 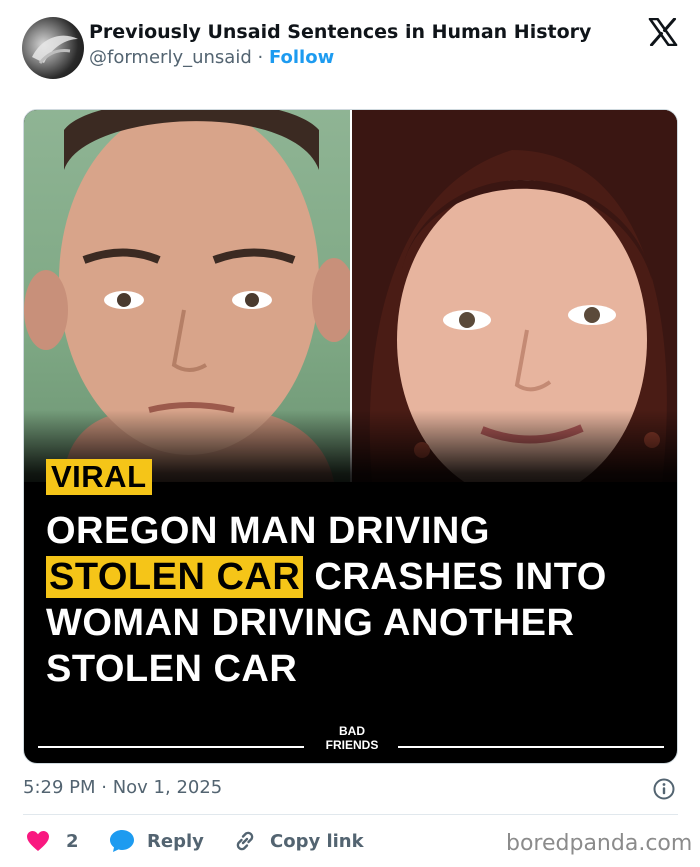 I want to click on info-icon, so click(x=664, y=789).